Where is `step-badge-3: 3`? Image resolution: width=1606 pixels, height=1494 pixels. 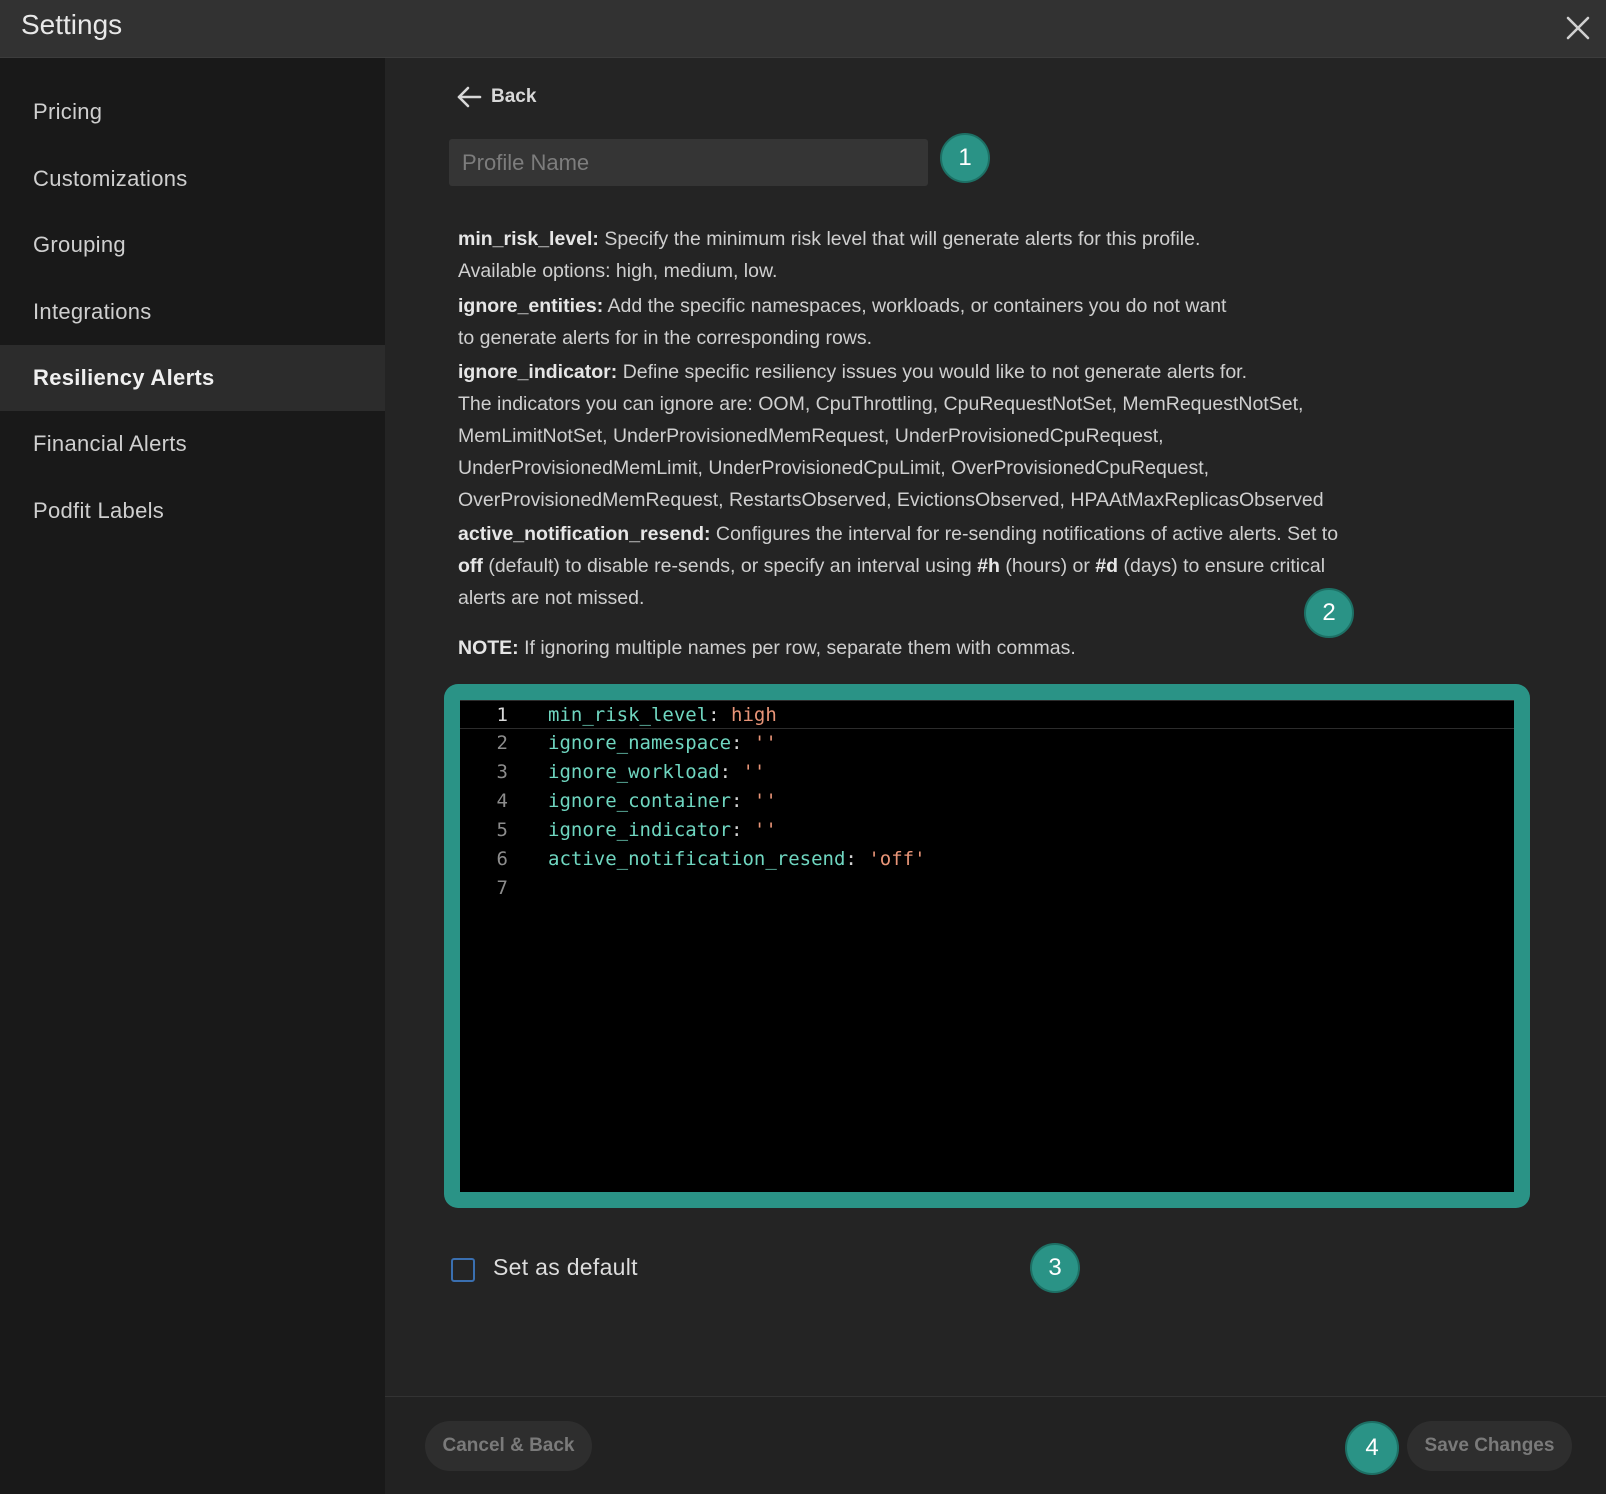 step-badge-3: 3 is located at coordinates (1055, 1268).